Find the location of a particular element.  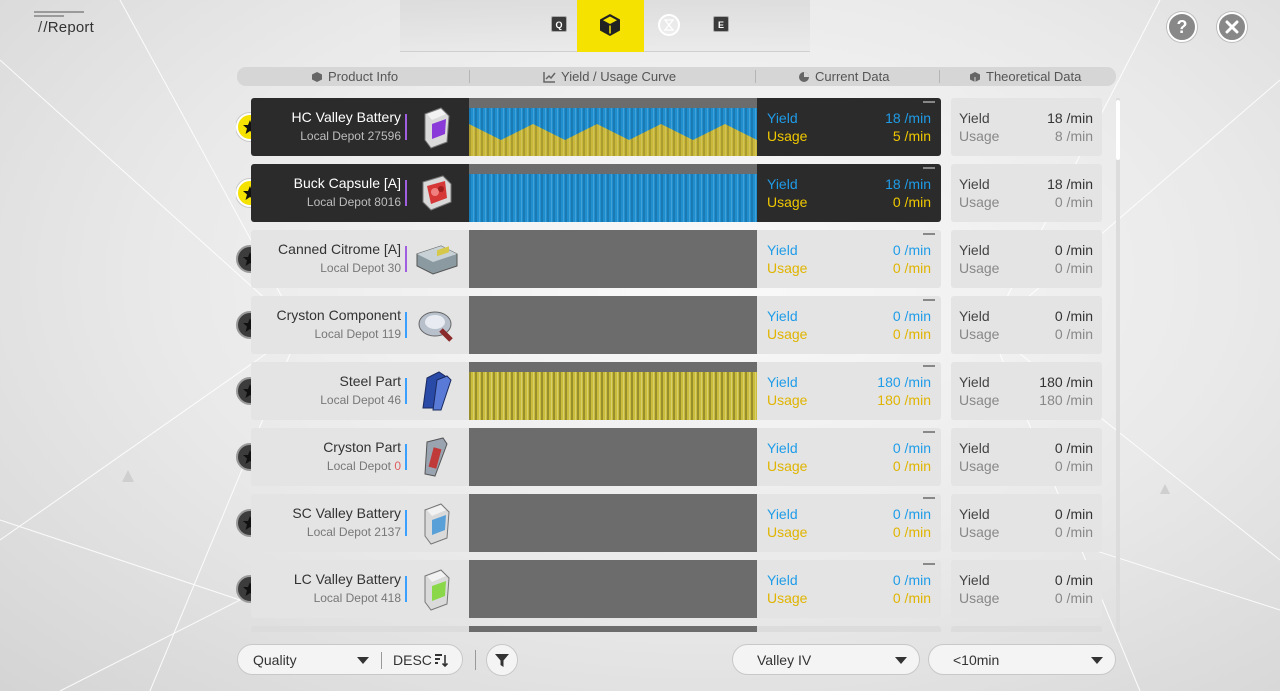

close-button is located at coordinates (1232, 27).